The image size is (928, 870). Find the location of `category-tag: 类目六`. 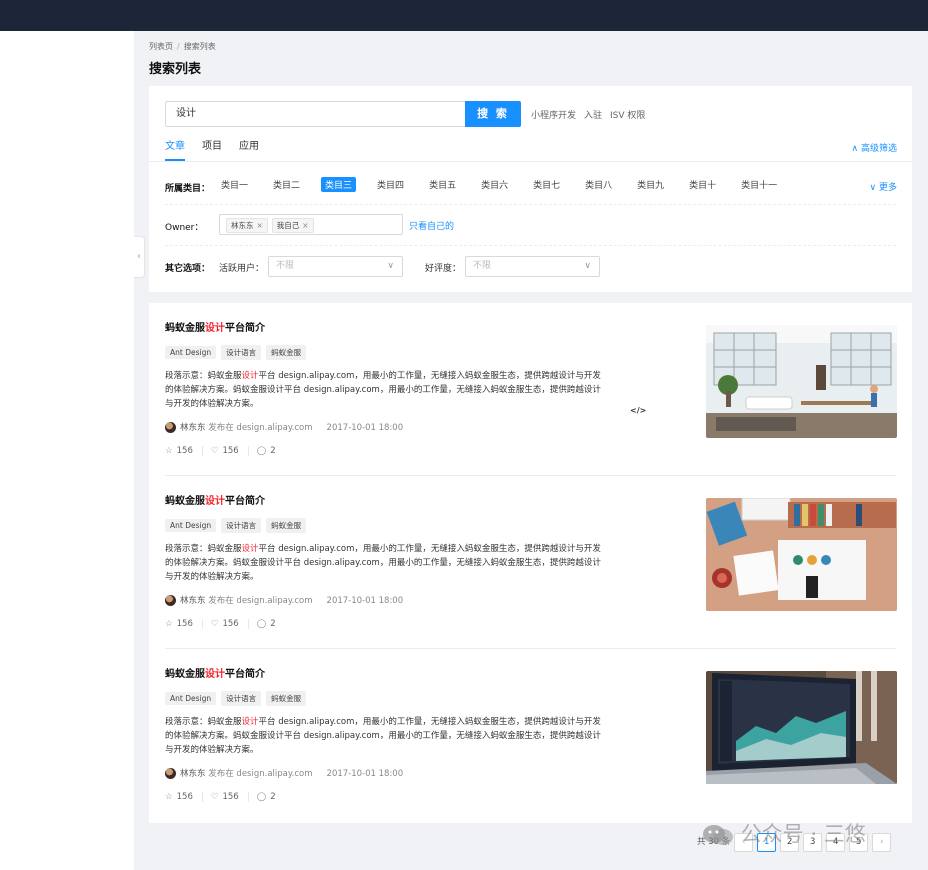

category-tag: 类目六 is located at coordinates (494, 184).